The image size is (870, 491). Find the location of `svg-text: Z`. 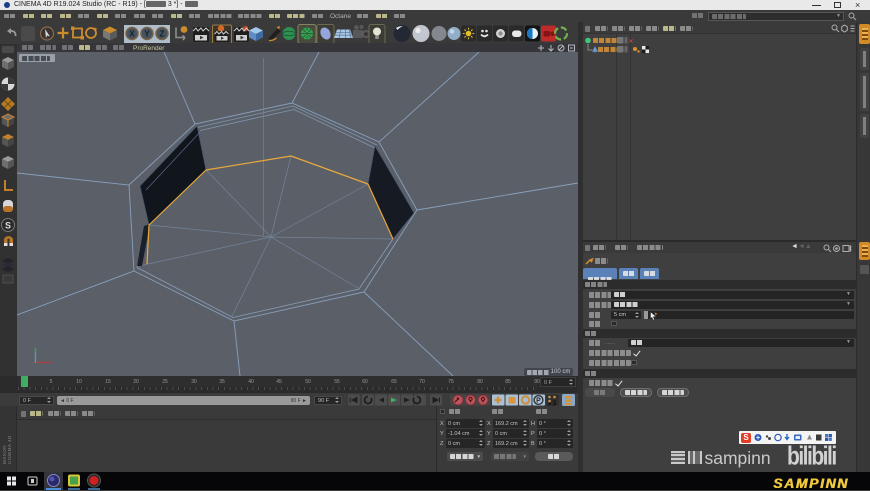

svg-text: Z is located at coordinates (162, 34).